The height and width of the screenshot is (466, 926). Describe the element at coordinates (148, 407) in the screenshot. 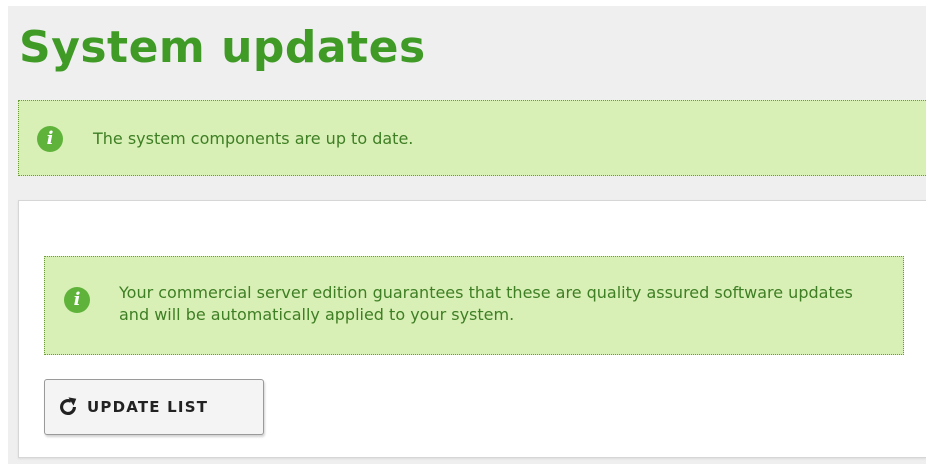

I see `update-list-label: UPDATE LIST` at that location.